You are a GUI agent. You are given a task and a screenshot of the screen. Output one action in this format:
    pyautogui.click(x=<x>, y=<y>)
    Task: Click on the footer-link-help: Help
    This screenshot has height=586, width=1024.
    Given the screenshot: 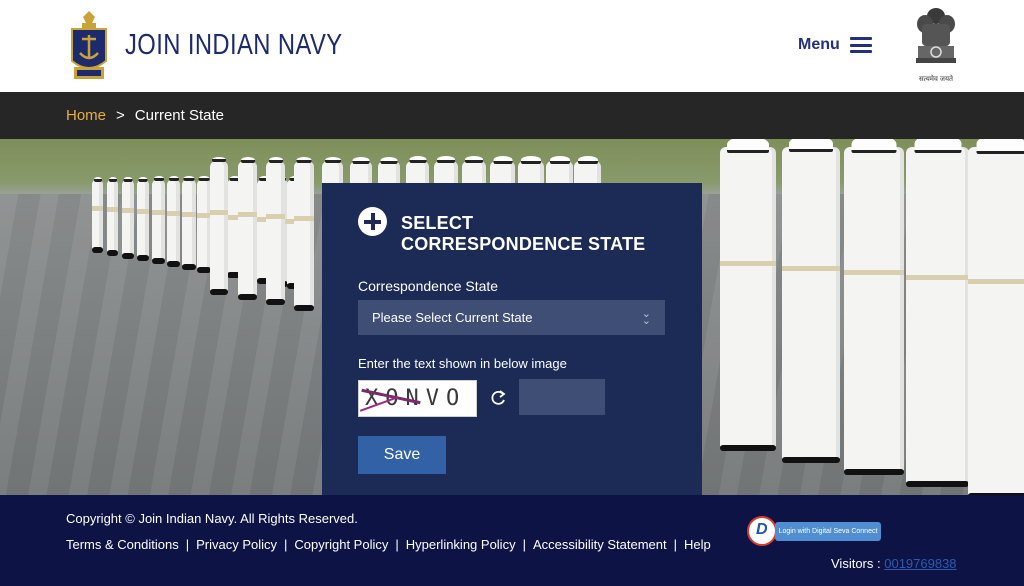 What is the action you would take?
    pyautogui.click(x=697, y=544)
    